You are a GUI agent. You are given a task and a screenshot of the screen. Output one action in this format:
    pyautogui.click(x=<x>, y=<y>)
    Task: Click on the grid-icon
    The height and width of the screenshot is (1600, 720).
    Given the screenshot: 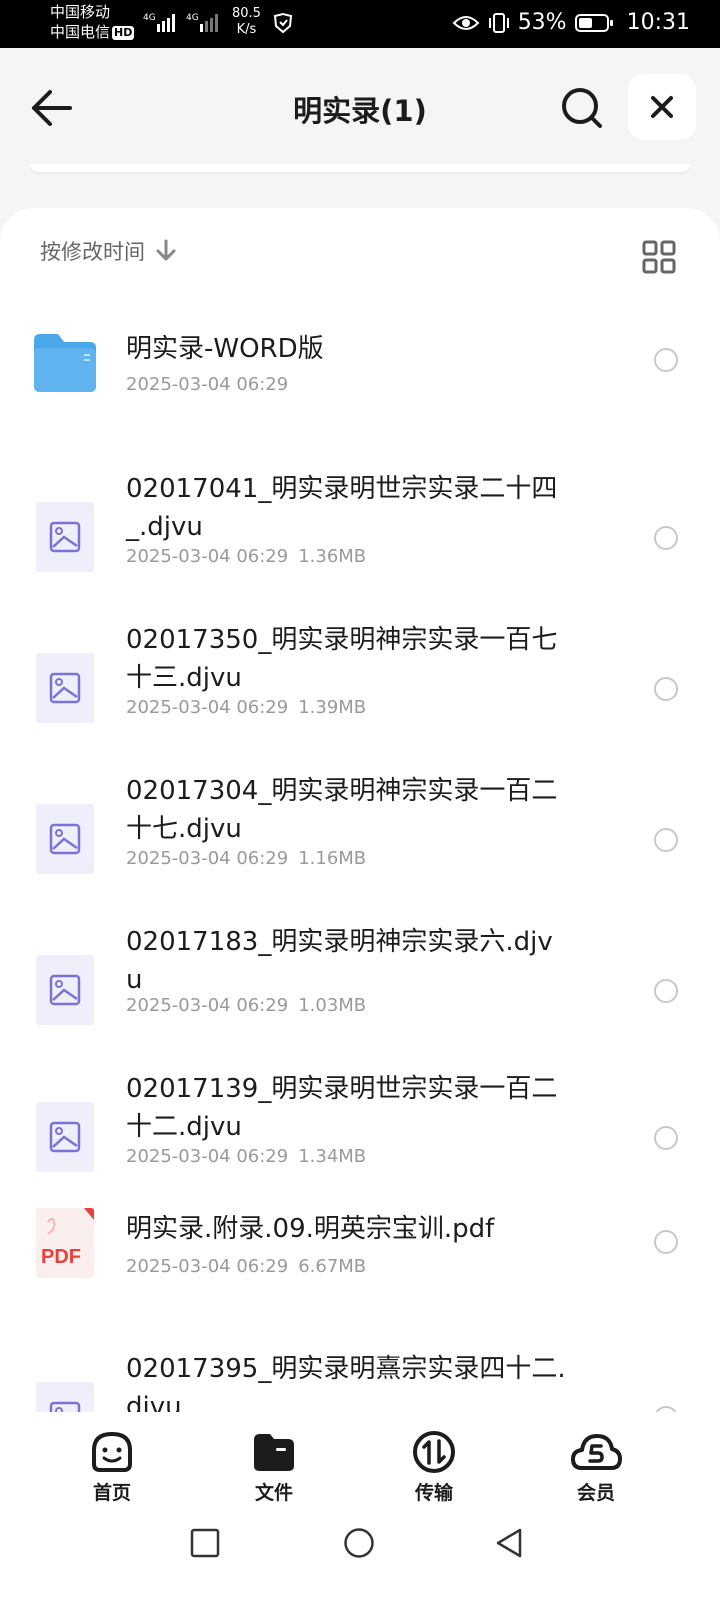 What is the action you would take?
    pyautogui.click(x=659, y=257)
    